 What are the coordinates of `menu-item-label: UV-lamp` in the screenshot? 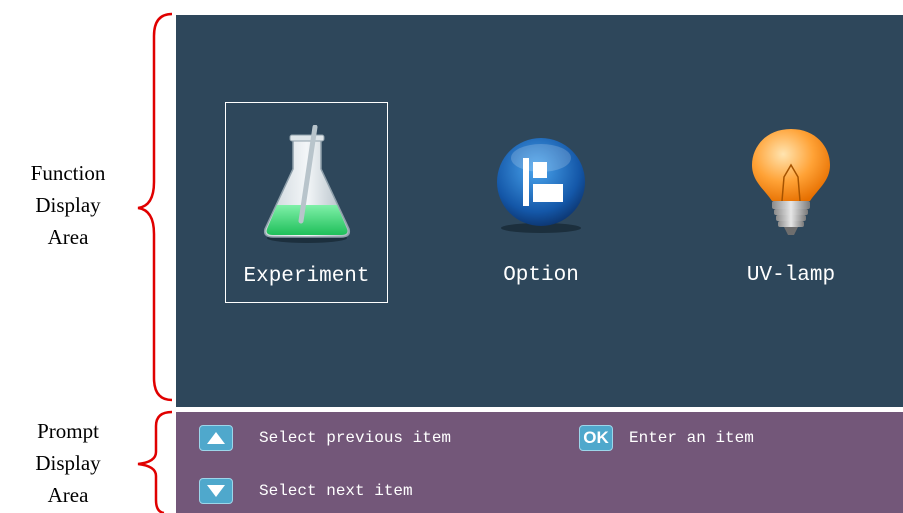 It's located at (791, 275).